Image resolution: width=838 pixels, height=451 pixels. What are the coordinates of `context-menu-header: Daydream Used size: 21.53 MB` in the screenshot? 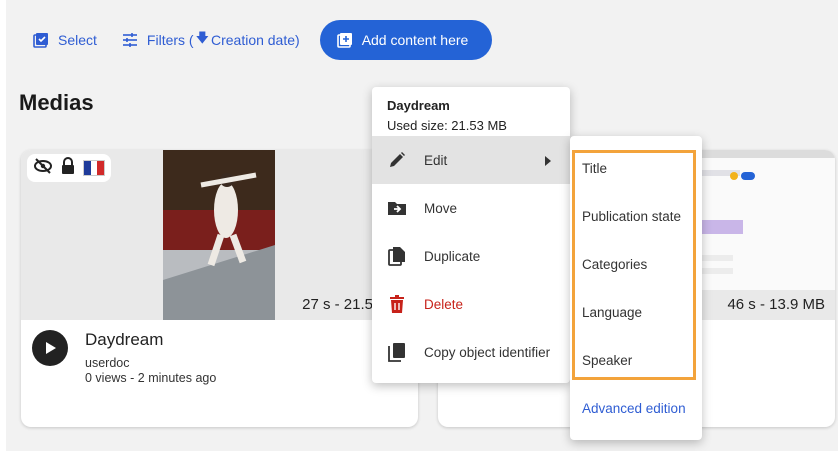 It's located at (471, 111).